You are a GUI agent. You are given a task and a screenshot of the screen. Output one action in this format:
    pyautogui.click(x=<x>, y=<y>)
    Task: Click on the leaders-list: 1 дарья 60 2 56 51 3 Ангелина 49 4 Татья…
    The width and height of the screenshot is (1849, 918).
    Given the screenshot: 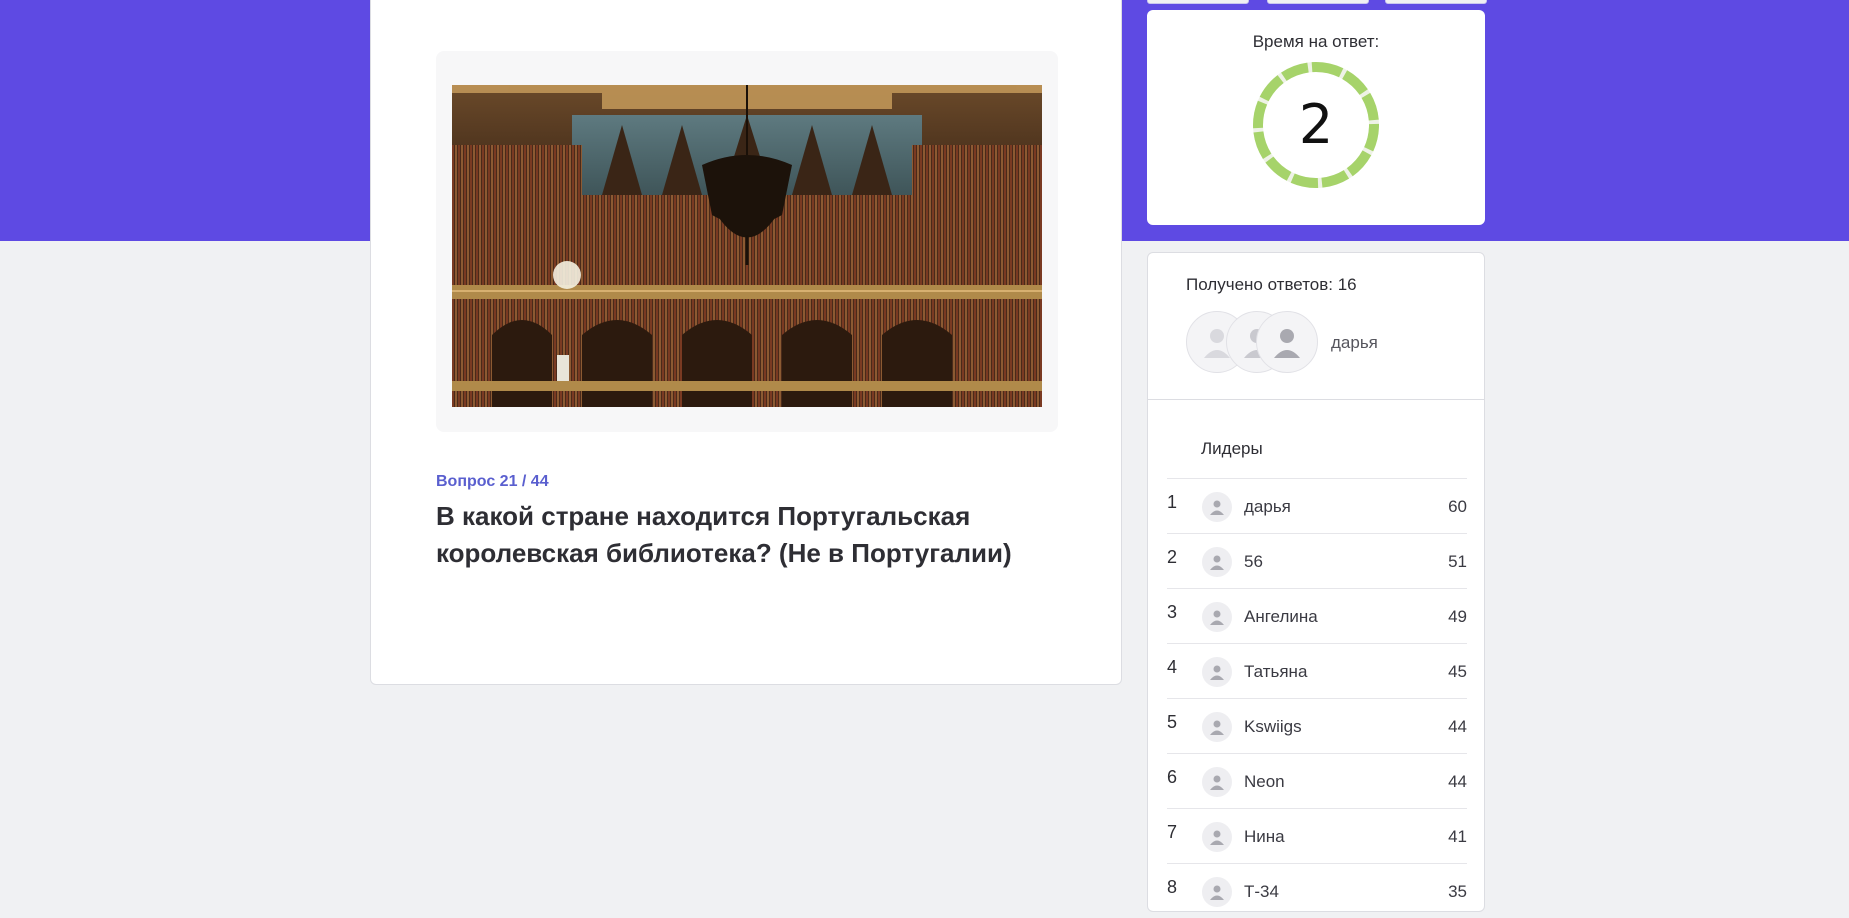 What is the action you would take?
    pyautogui.click(x=1317, y=698)
    